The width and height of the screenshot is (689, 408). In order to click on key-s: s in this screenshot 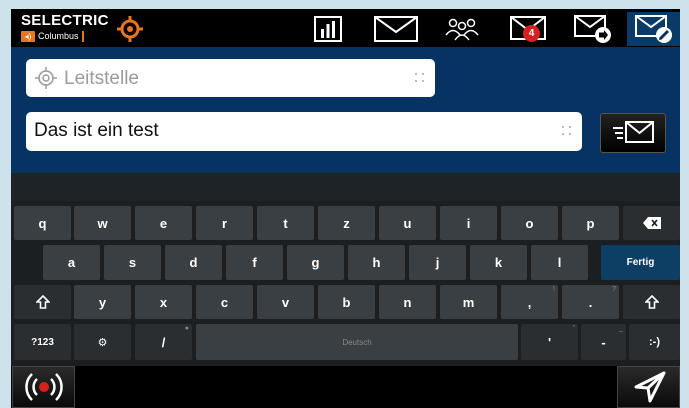, I will do `click(132, 262)`.